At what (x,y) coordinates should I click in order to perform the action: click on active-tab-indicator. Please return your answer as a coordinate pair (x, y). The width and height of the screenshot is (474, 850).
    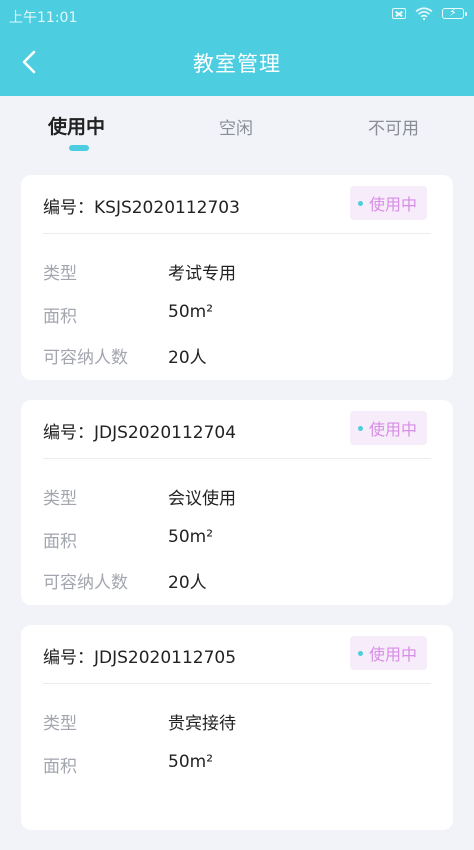
    Looking at the image, I should click on (79, 148).